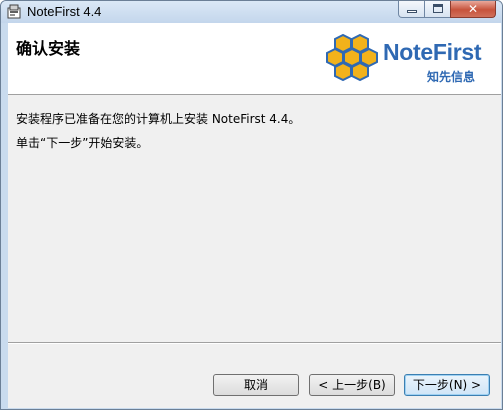 Image resolution: width=503 pixels, height=410 pixels. What do you see at coordinates (14, 11) in the screenshot?
I see `installer-app-icon` at bounding box center [14, 11].